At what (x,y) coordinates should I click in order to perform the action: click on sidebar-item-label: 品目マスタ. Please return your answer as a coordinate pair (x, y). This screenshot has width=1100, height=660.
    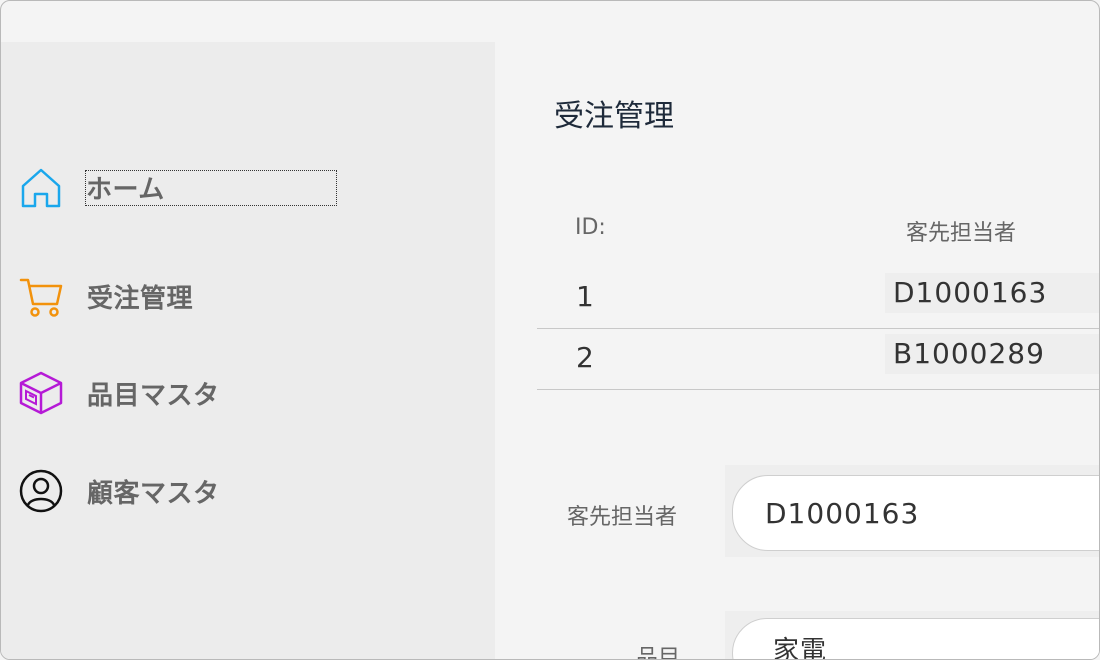
    Looking at the image, I should click on (153, 395).